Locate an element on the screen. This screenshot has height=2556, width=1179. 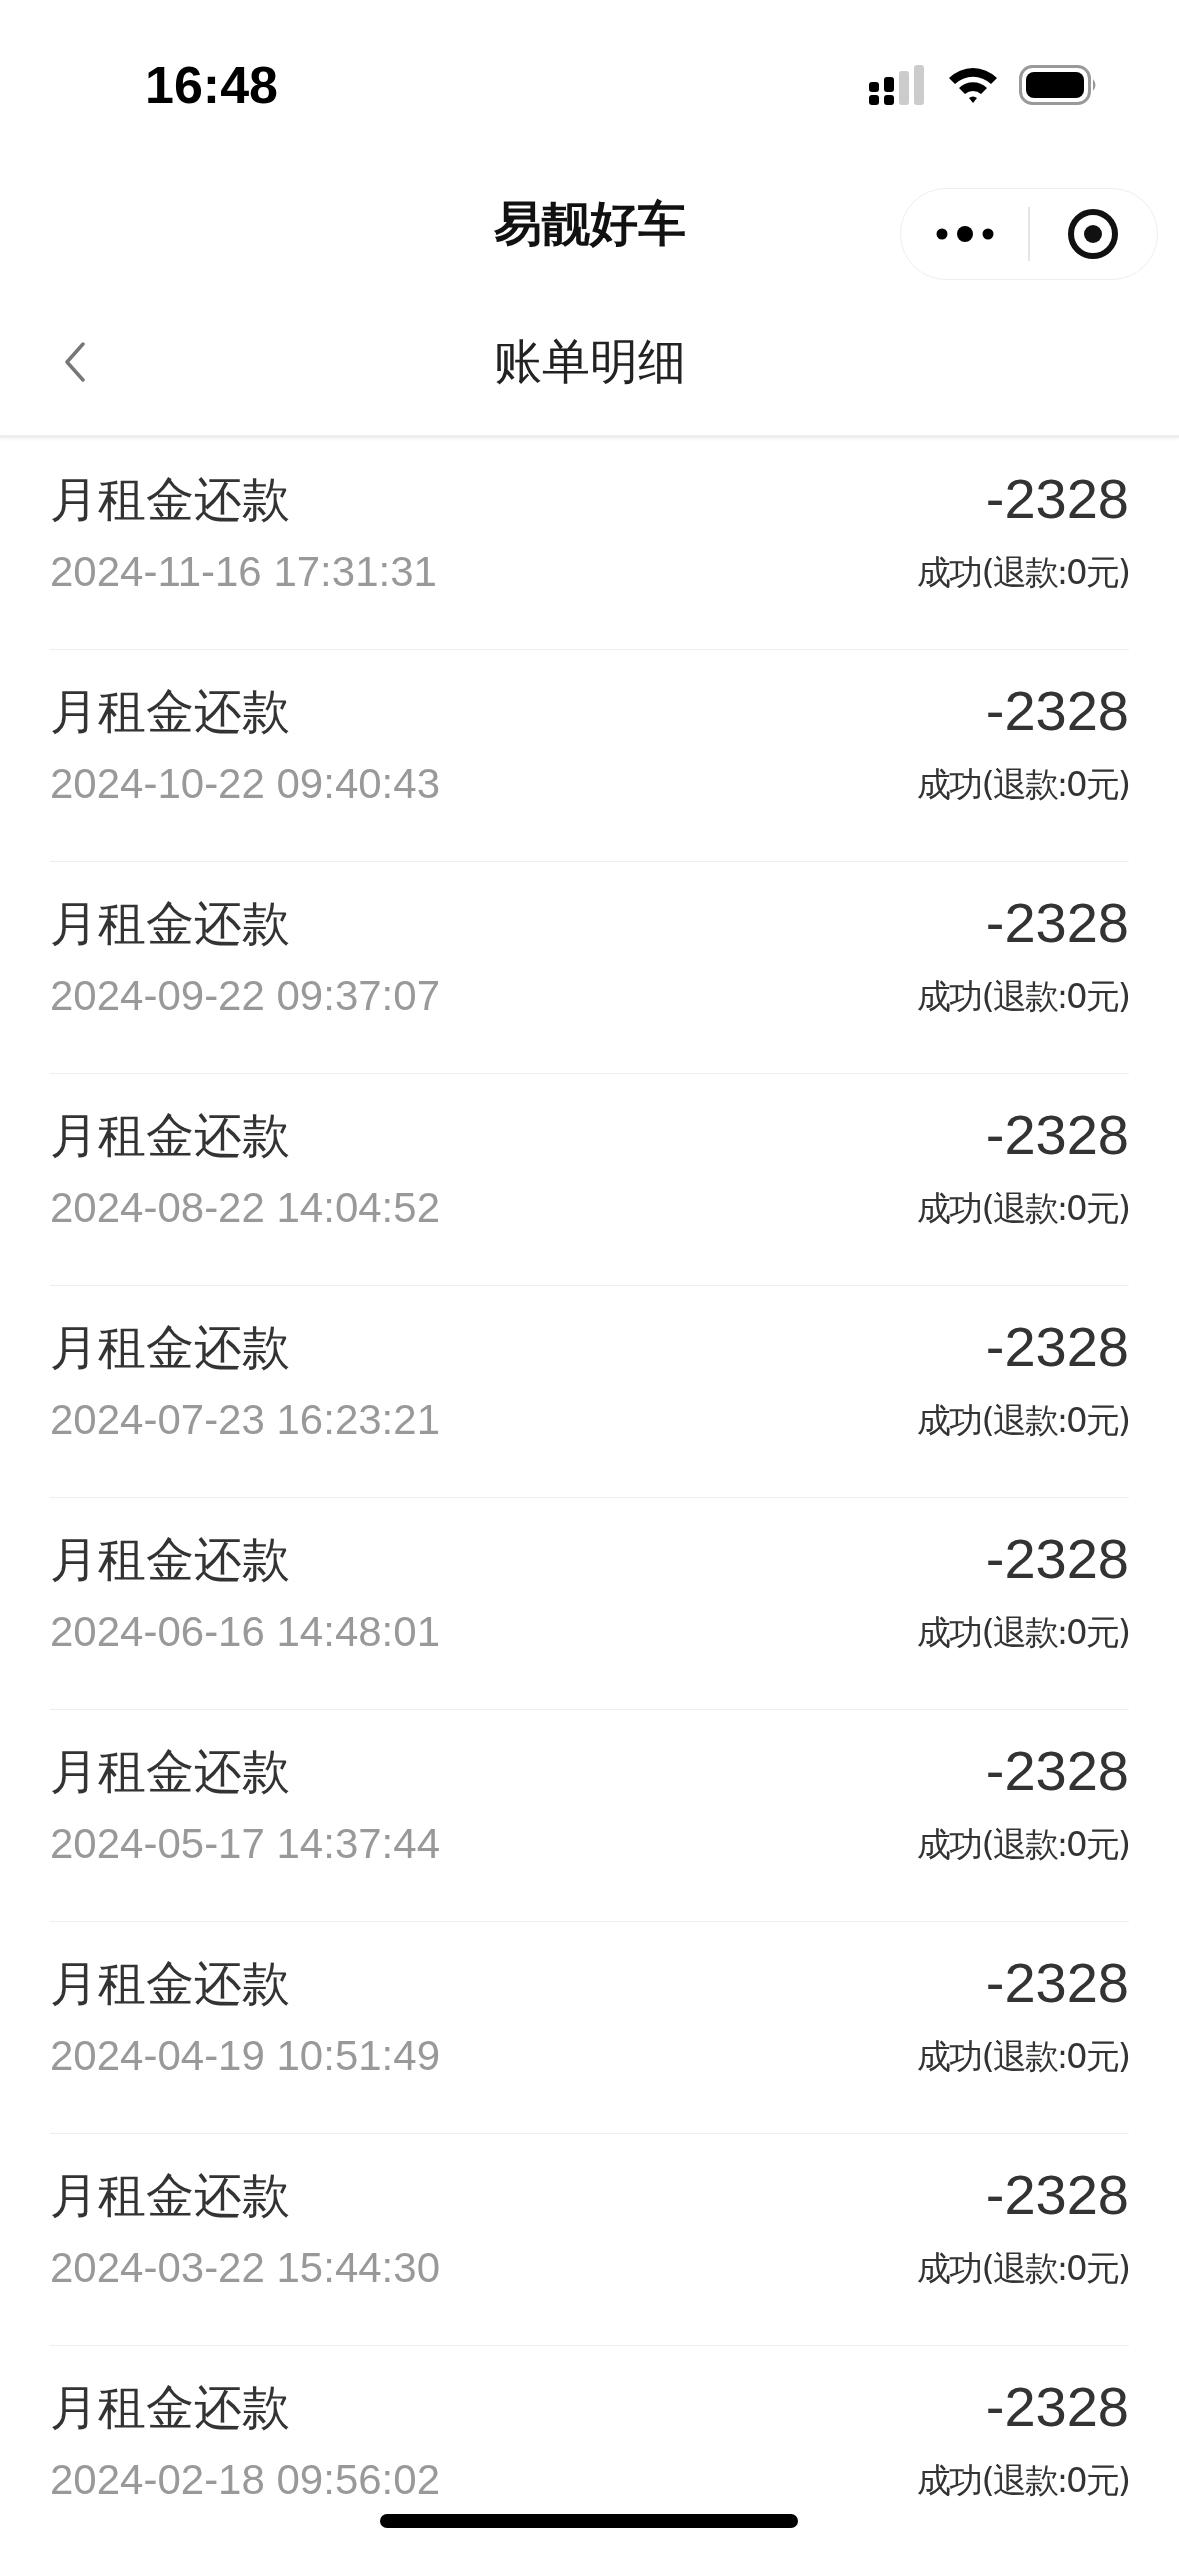
record-time: 2024-07-23 16:23:21 is located at coordinates (245, 1420).